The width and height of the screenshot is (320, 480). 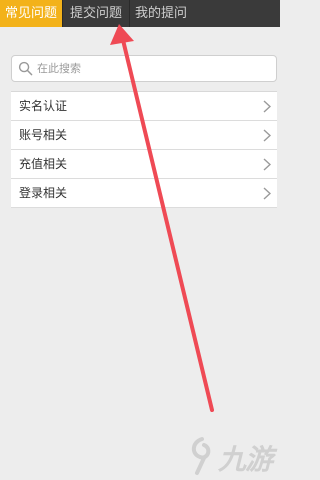 I want to click on tab-submit-question: 提交问题, so click(x=96, y=13).